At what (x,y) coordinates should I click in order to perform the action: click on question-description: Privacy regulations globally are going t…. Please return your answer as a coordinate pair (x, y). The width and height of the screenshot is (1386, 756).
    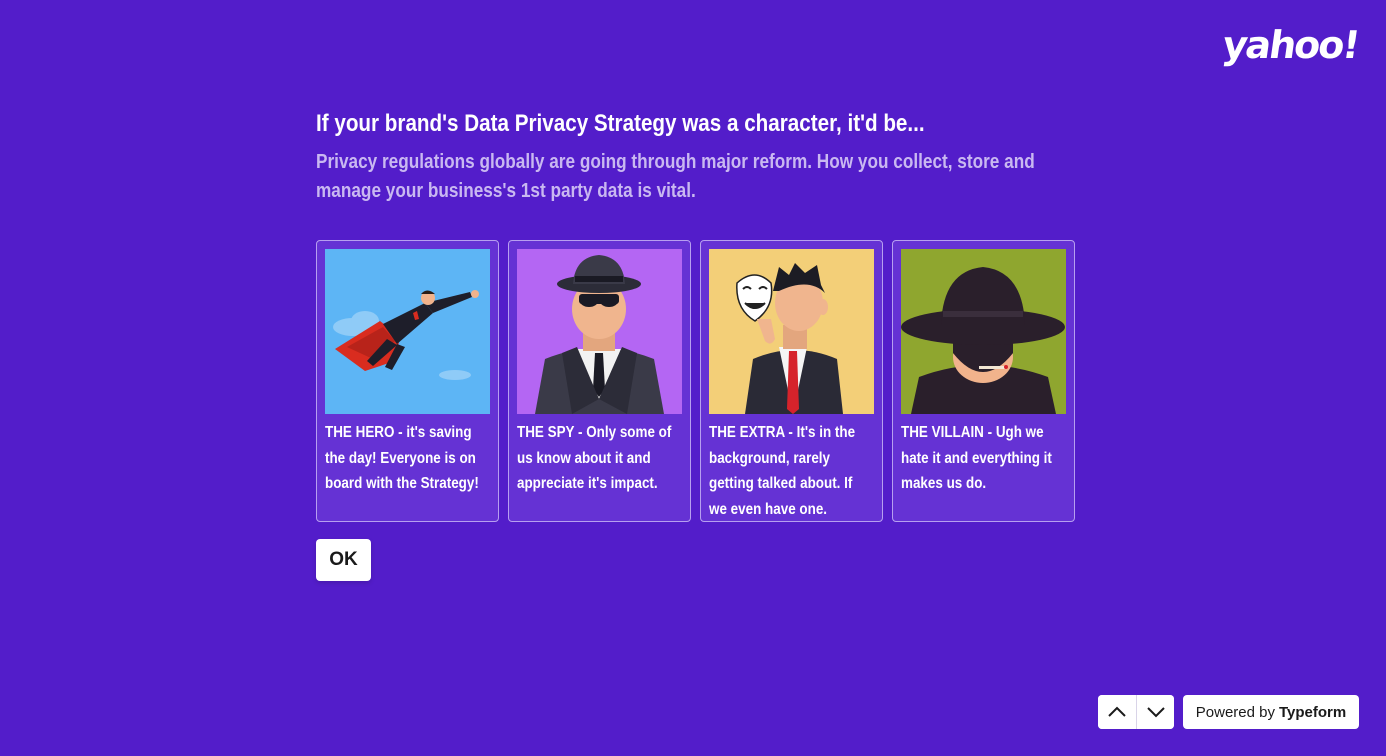
    Looking at the image, I should click on (675, 176).